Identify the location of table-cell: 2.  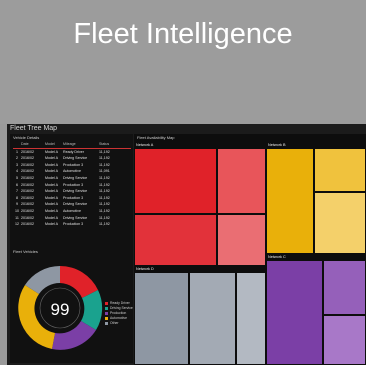
(17, 158).